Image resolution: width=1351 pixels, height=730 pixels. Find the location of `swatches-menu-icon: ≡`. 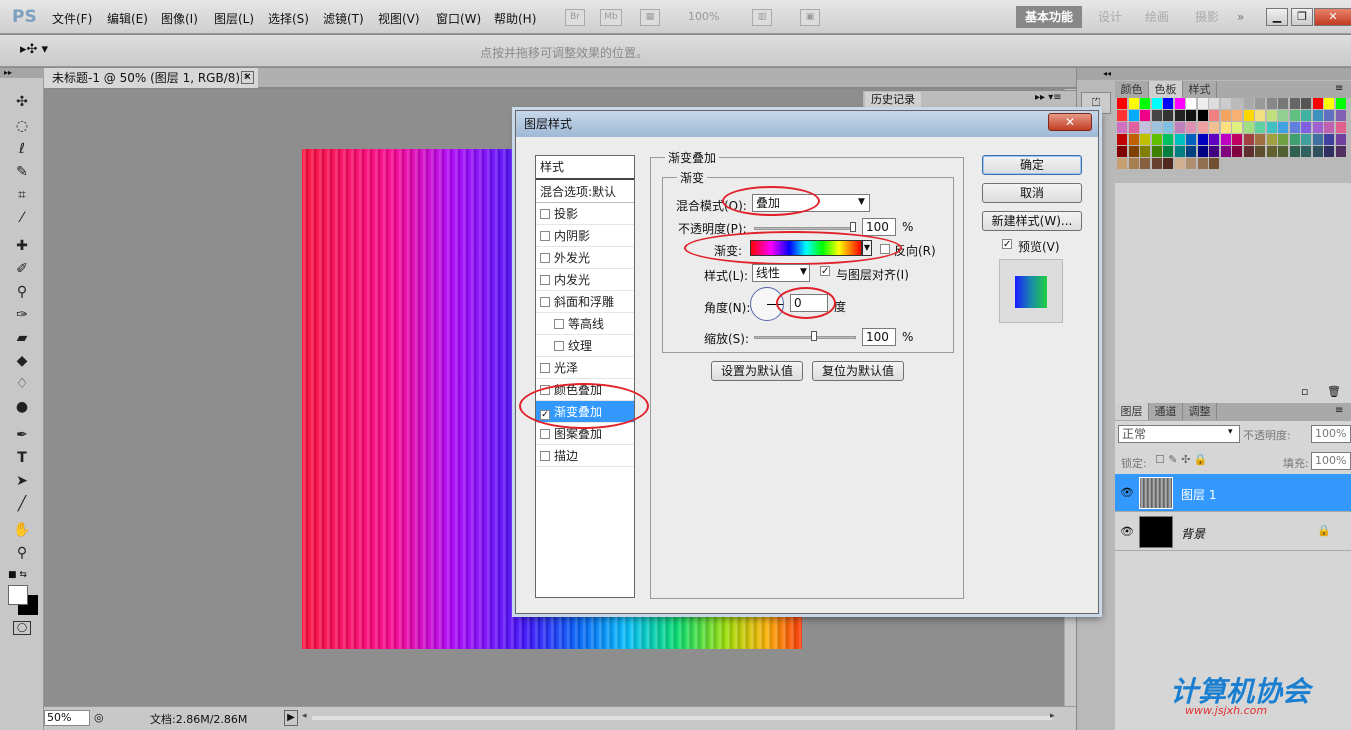

swatches-menu-icon: ≡ is located at coordinates (1339, 88).